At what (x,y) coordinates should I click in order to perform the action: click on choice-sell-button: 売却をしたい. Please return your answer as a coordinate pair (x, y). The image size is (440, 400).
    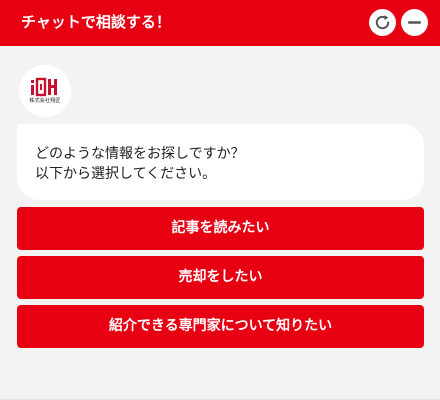
    Looking at the image, I should click on (220, 277).